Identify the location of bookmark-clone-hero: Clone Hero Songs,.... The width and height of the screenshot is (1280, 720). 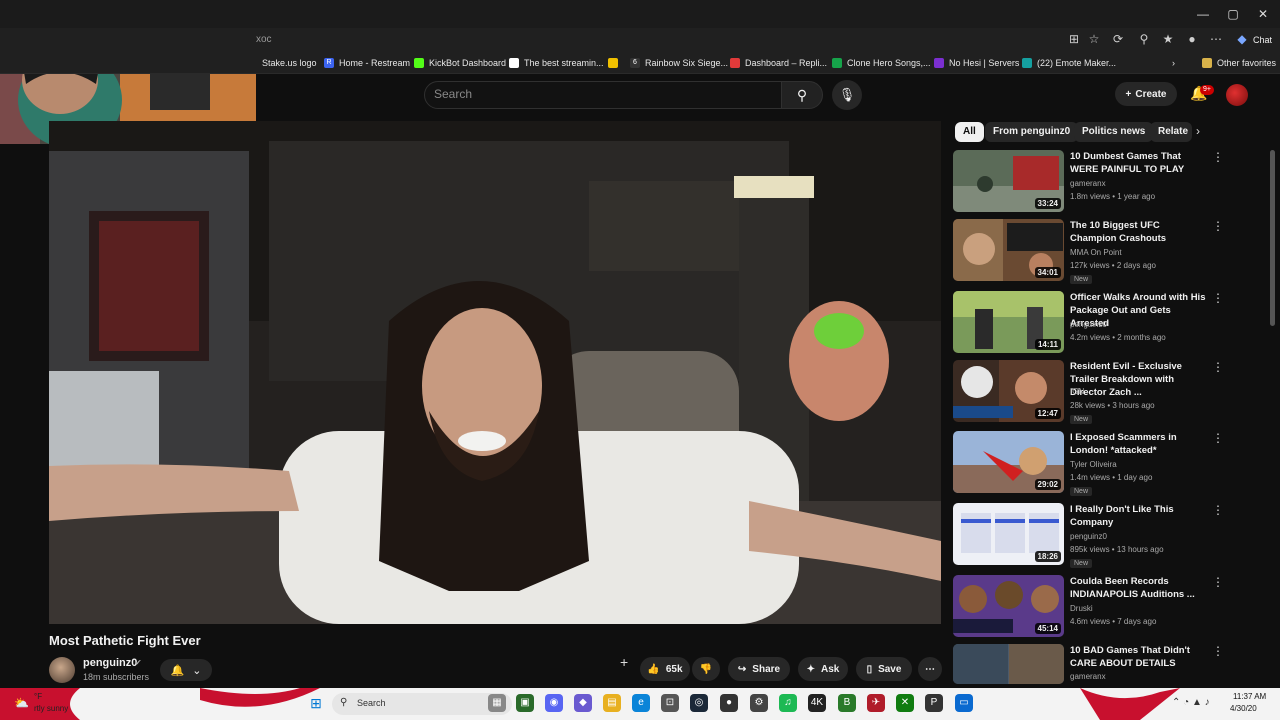
(881, 63).